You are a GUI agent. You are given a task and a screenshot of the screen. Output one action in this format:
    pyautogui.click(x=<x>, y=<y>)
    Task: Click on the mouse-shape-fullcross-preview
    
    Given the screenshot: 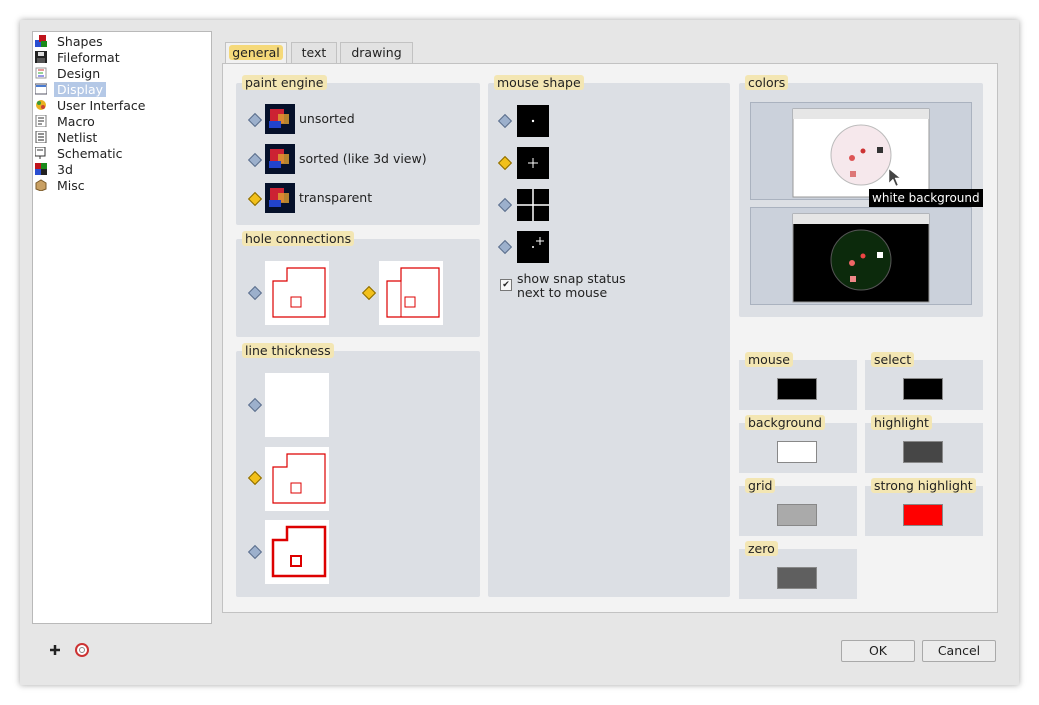 What is the action you would take?
    pyautogui.click(x=533, y=205)
    